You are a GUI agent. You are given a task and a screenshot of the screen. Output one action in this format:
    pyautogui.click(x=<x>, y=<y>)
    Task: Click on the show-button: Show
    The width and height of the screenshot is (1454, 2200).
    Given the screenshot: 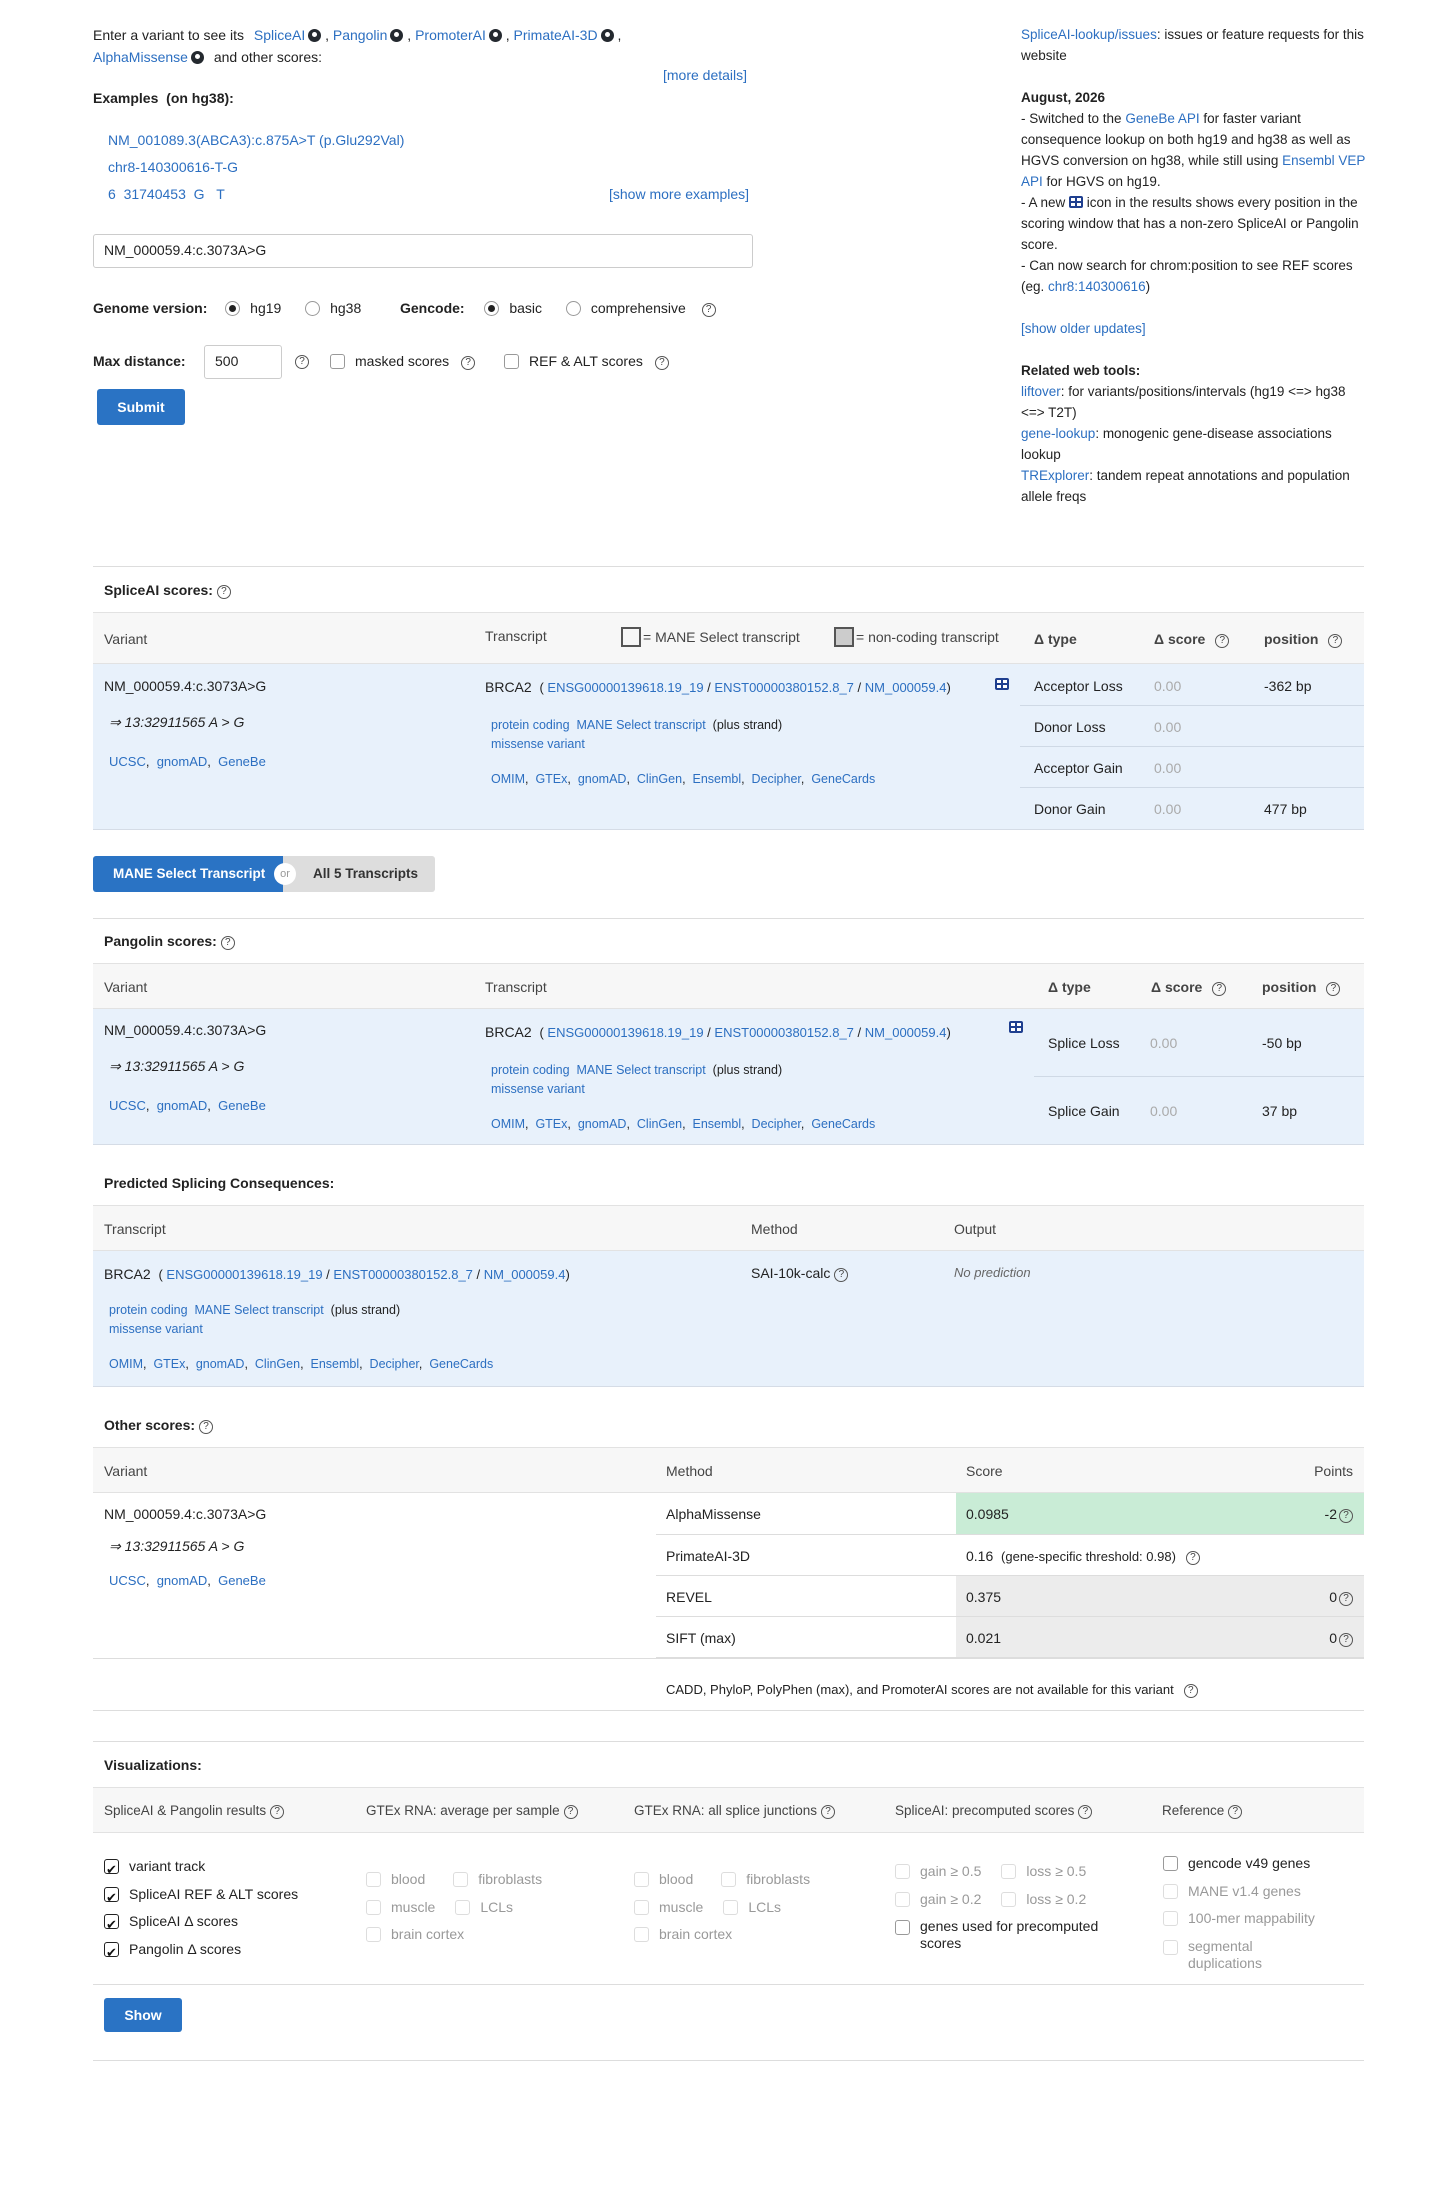 What is the action you would take?
    pyautogui.click(x=143, y=2015)
    